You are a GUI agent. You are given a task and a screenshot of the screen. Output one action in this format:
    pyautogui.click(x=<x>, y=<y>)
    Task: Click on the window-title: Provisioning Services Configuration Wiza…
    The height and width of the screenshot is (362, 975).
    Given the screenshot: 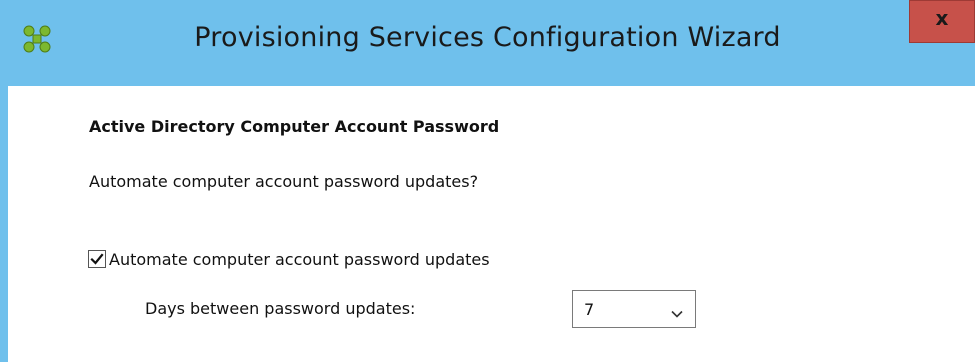 What is the action you would take?
    pyautogui.click(x=487, y=37)
    